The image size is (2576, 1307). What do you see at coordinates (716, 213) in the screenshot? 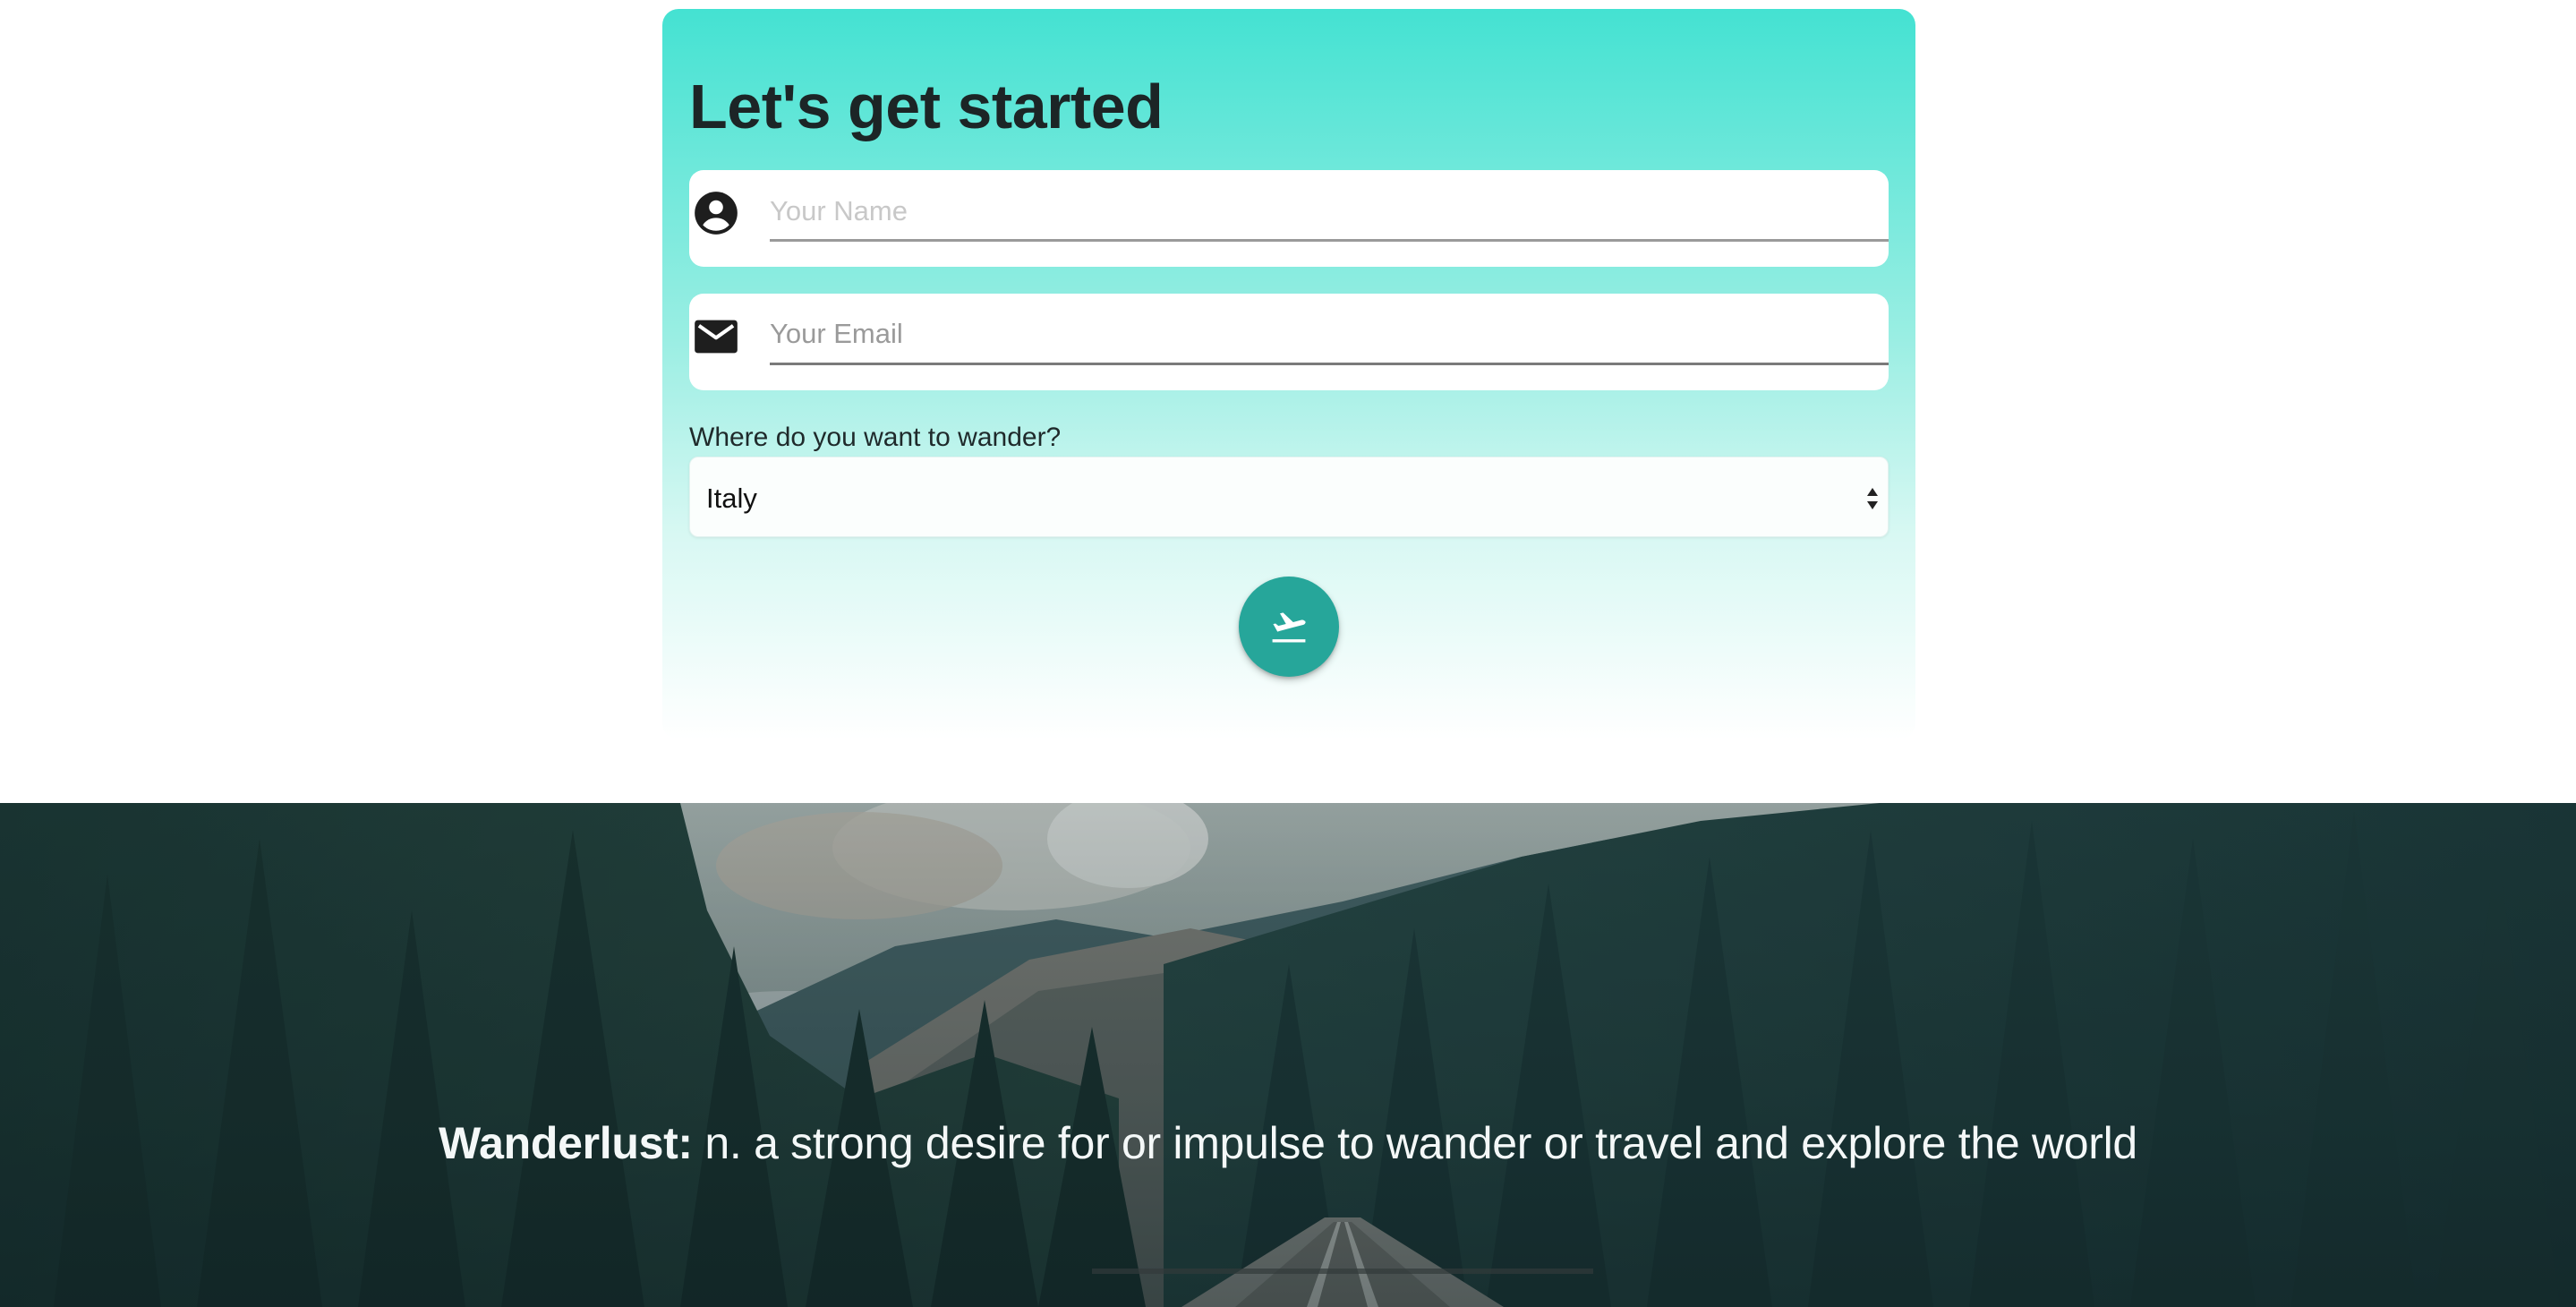
I see `account-circle-icon` at bounding box center [716, 213].